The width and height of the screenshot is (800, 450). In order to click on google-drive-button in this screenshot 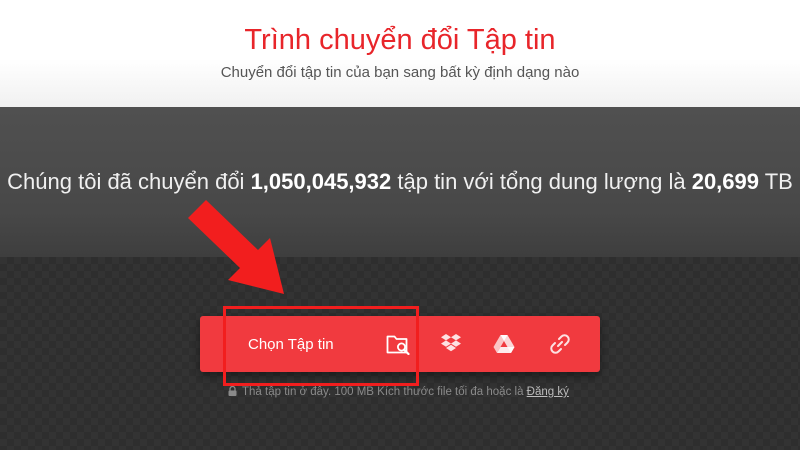, I will do `click(504, 344)`.